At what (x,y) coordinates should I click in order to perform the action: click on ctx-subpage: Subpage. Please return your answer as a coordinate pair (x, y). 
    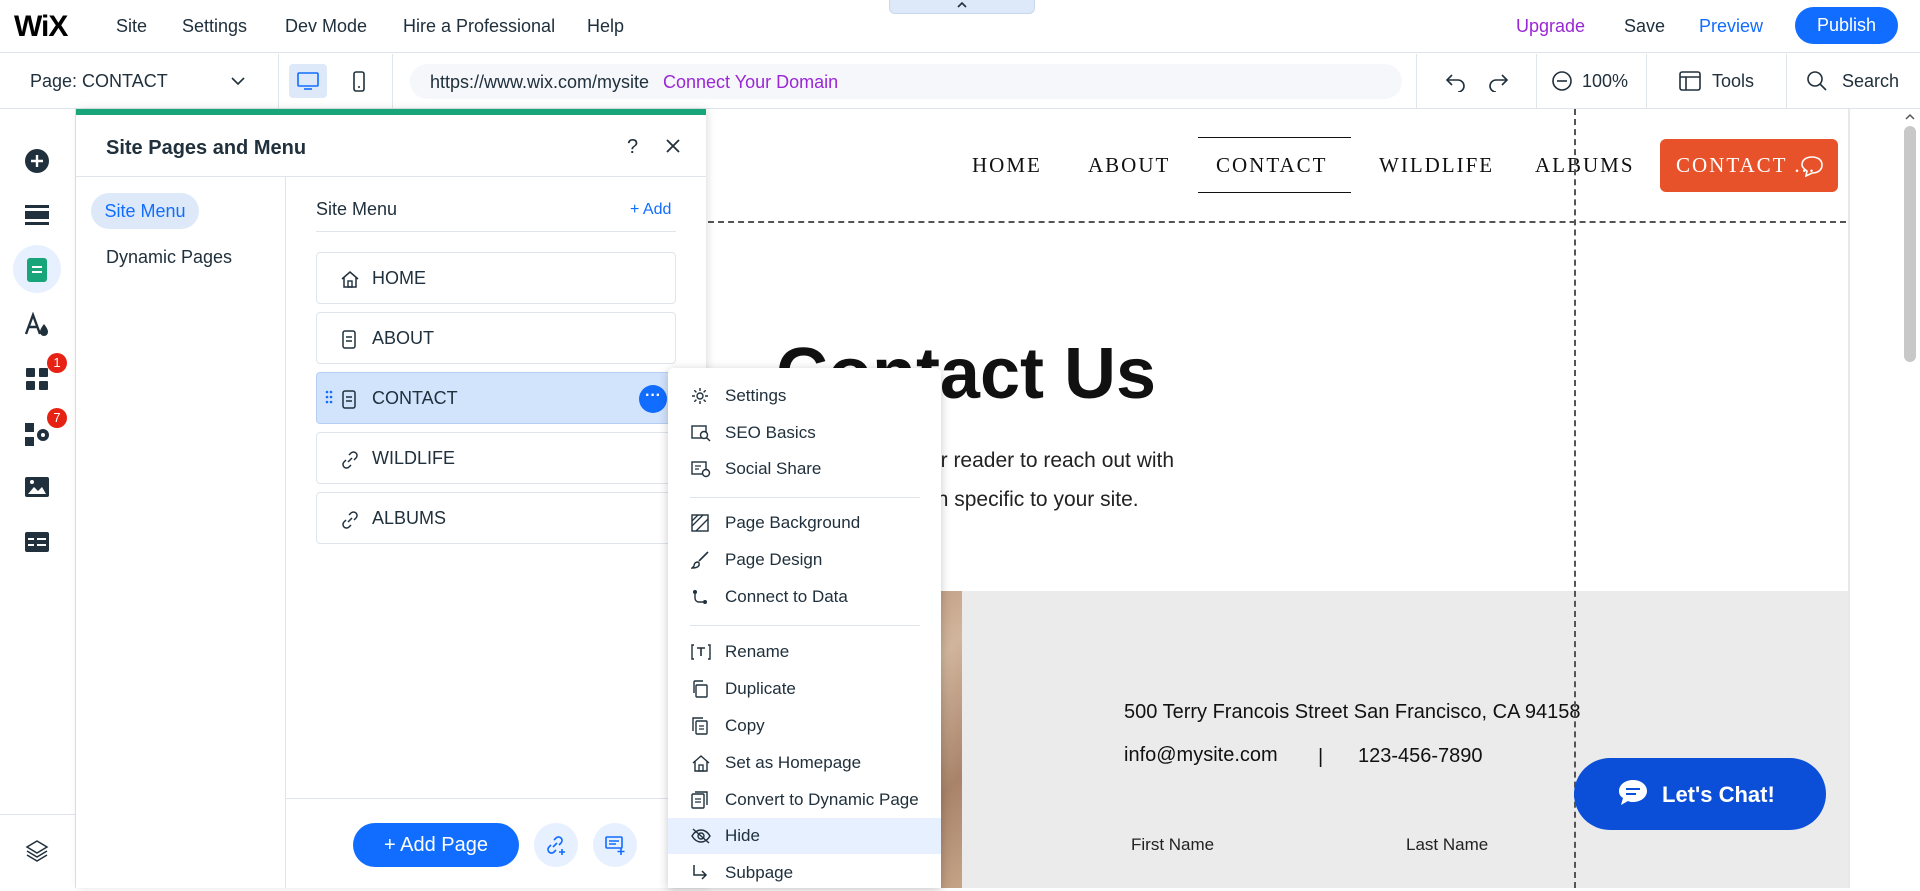
    Looking at the image, I should click on (804, 873).